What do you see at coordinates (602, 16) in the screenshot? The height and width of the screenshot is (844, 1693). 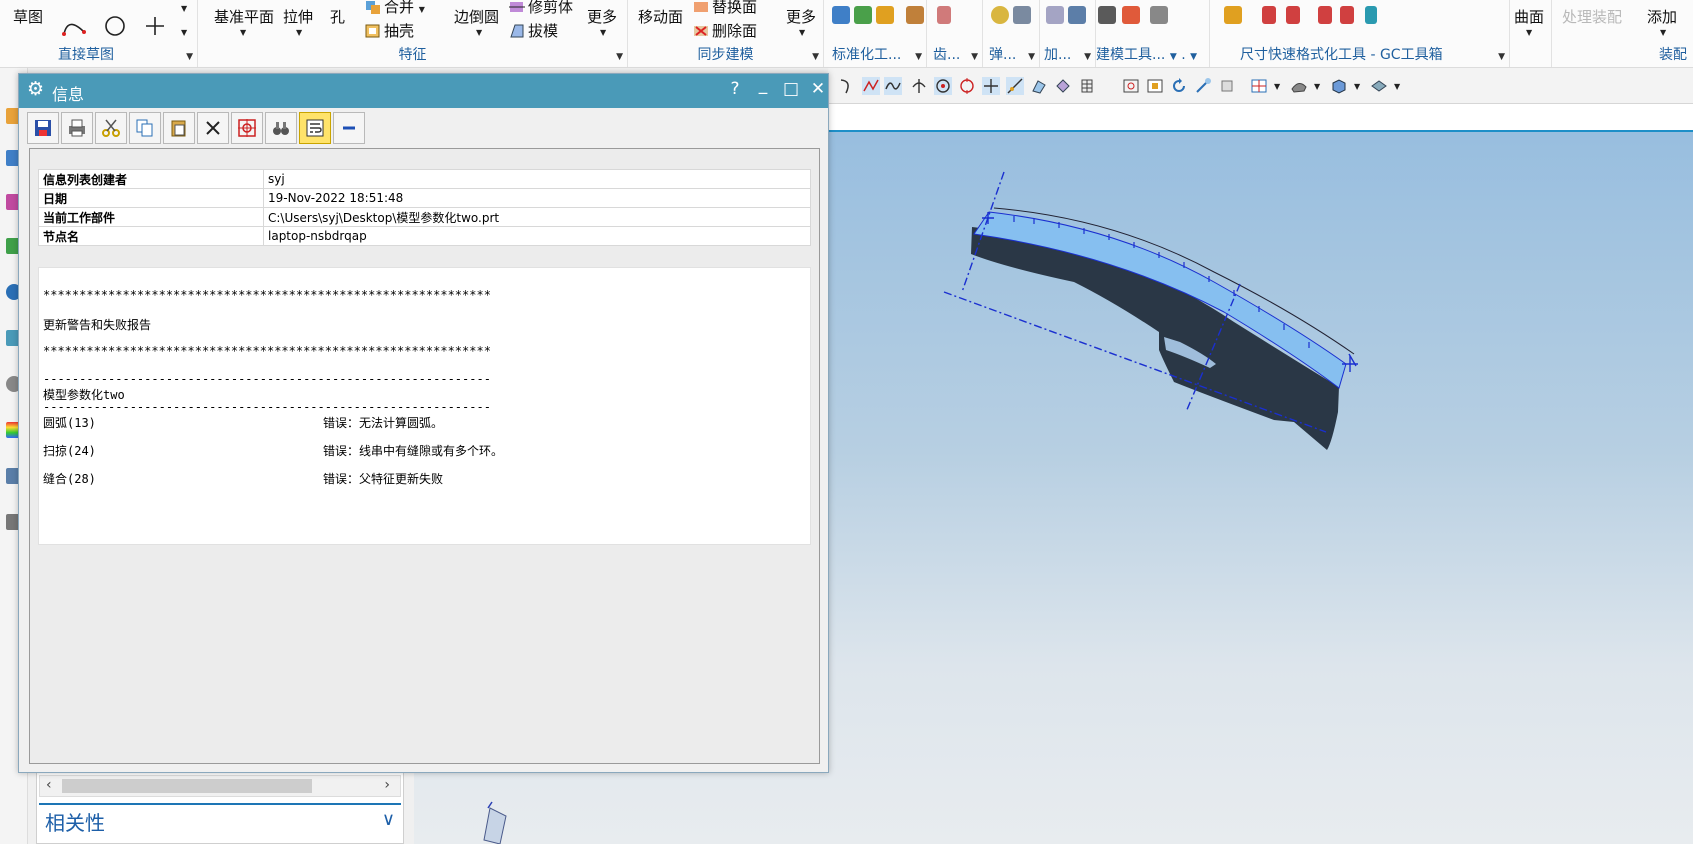 I see `feature-more-button: 更多` at bounding box center [602, 16].